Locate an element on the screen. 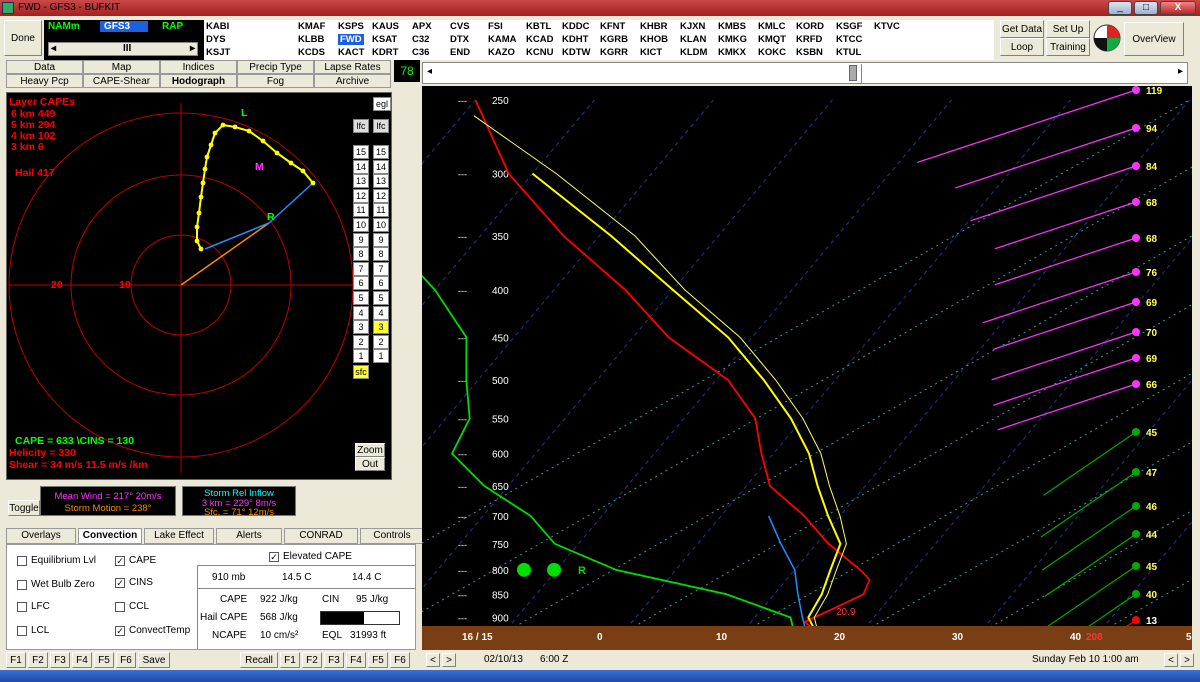 Image resolution: width=1200 pixels, height=682 pixels. level-right-15: 15 is located at coordinates (381, 152).